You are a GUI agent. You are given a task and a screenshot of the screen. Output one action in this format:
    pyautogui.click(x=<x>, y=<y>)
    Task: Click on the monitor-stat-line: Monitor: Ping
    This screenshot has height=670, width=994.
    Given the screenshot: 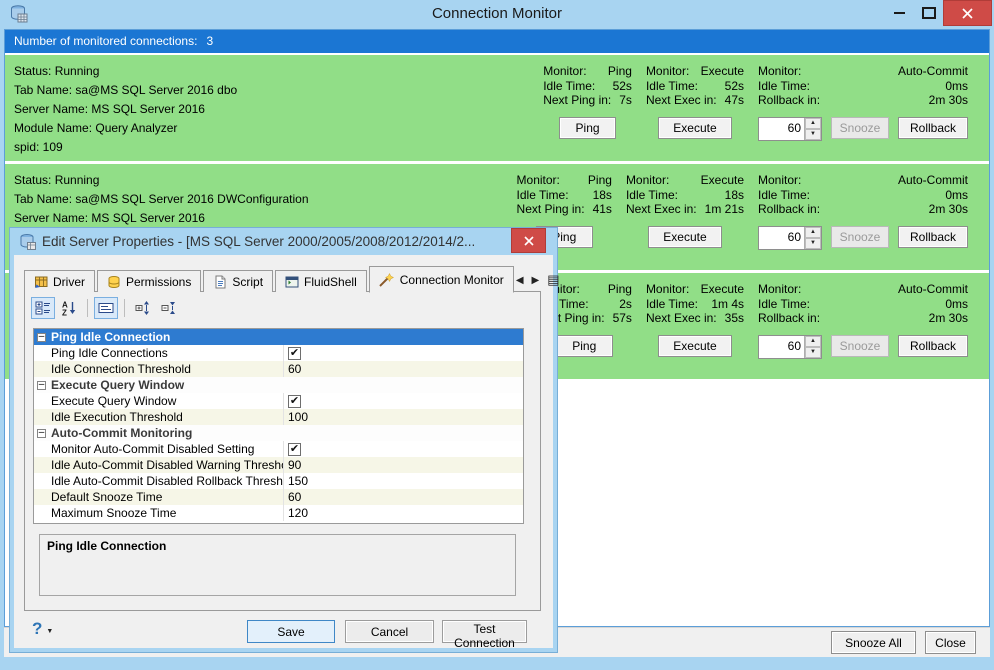 What is the action you would take?
    pyautogui.click(x=587, y=71)
    